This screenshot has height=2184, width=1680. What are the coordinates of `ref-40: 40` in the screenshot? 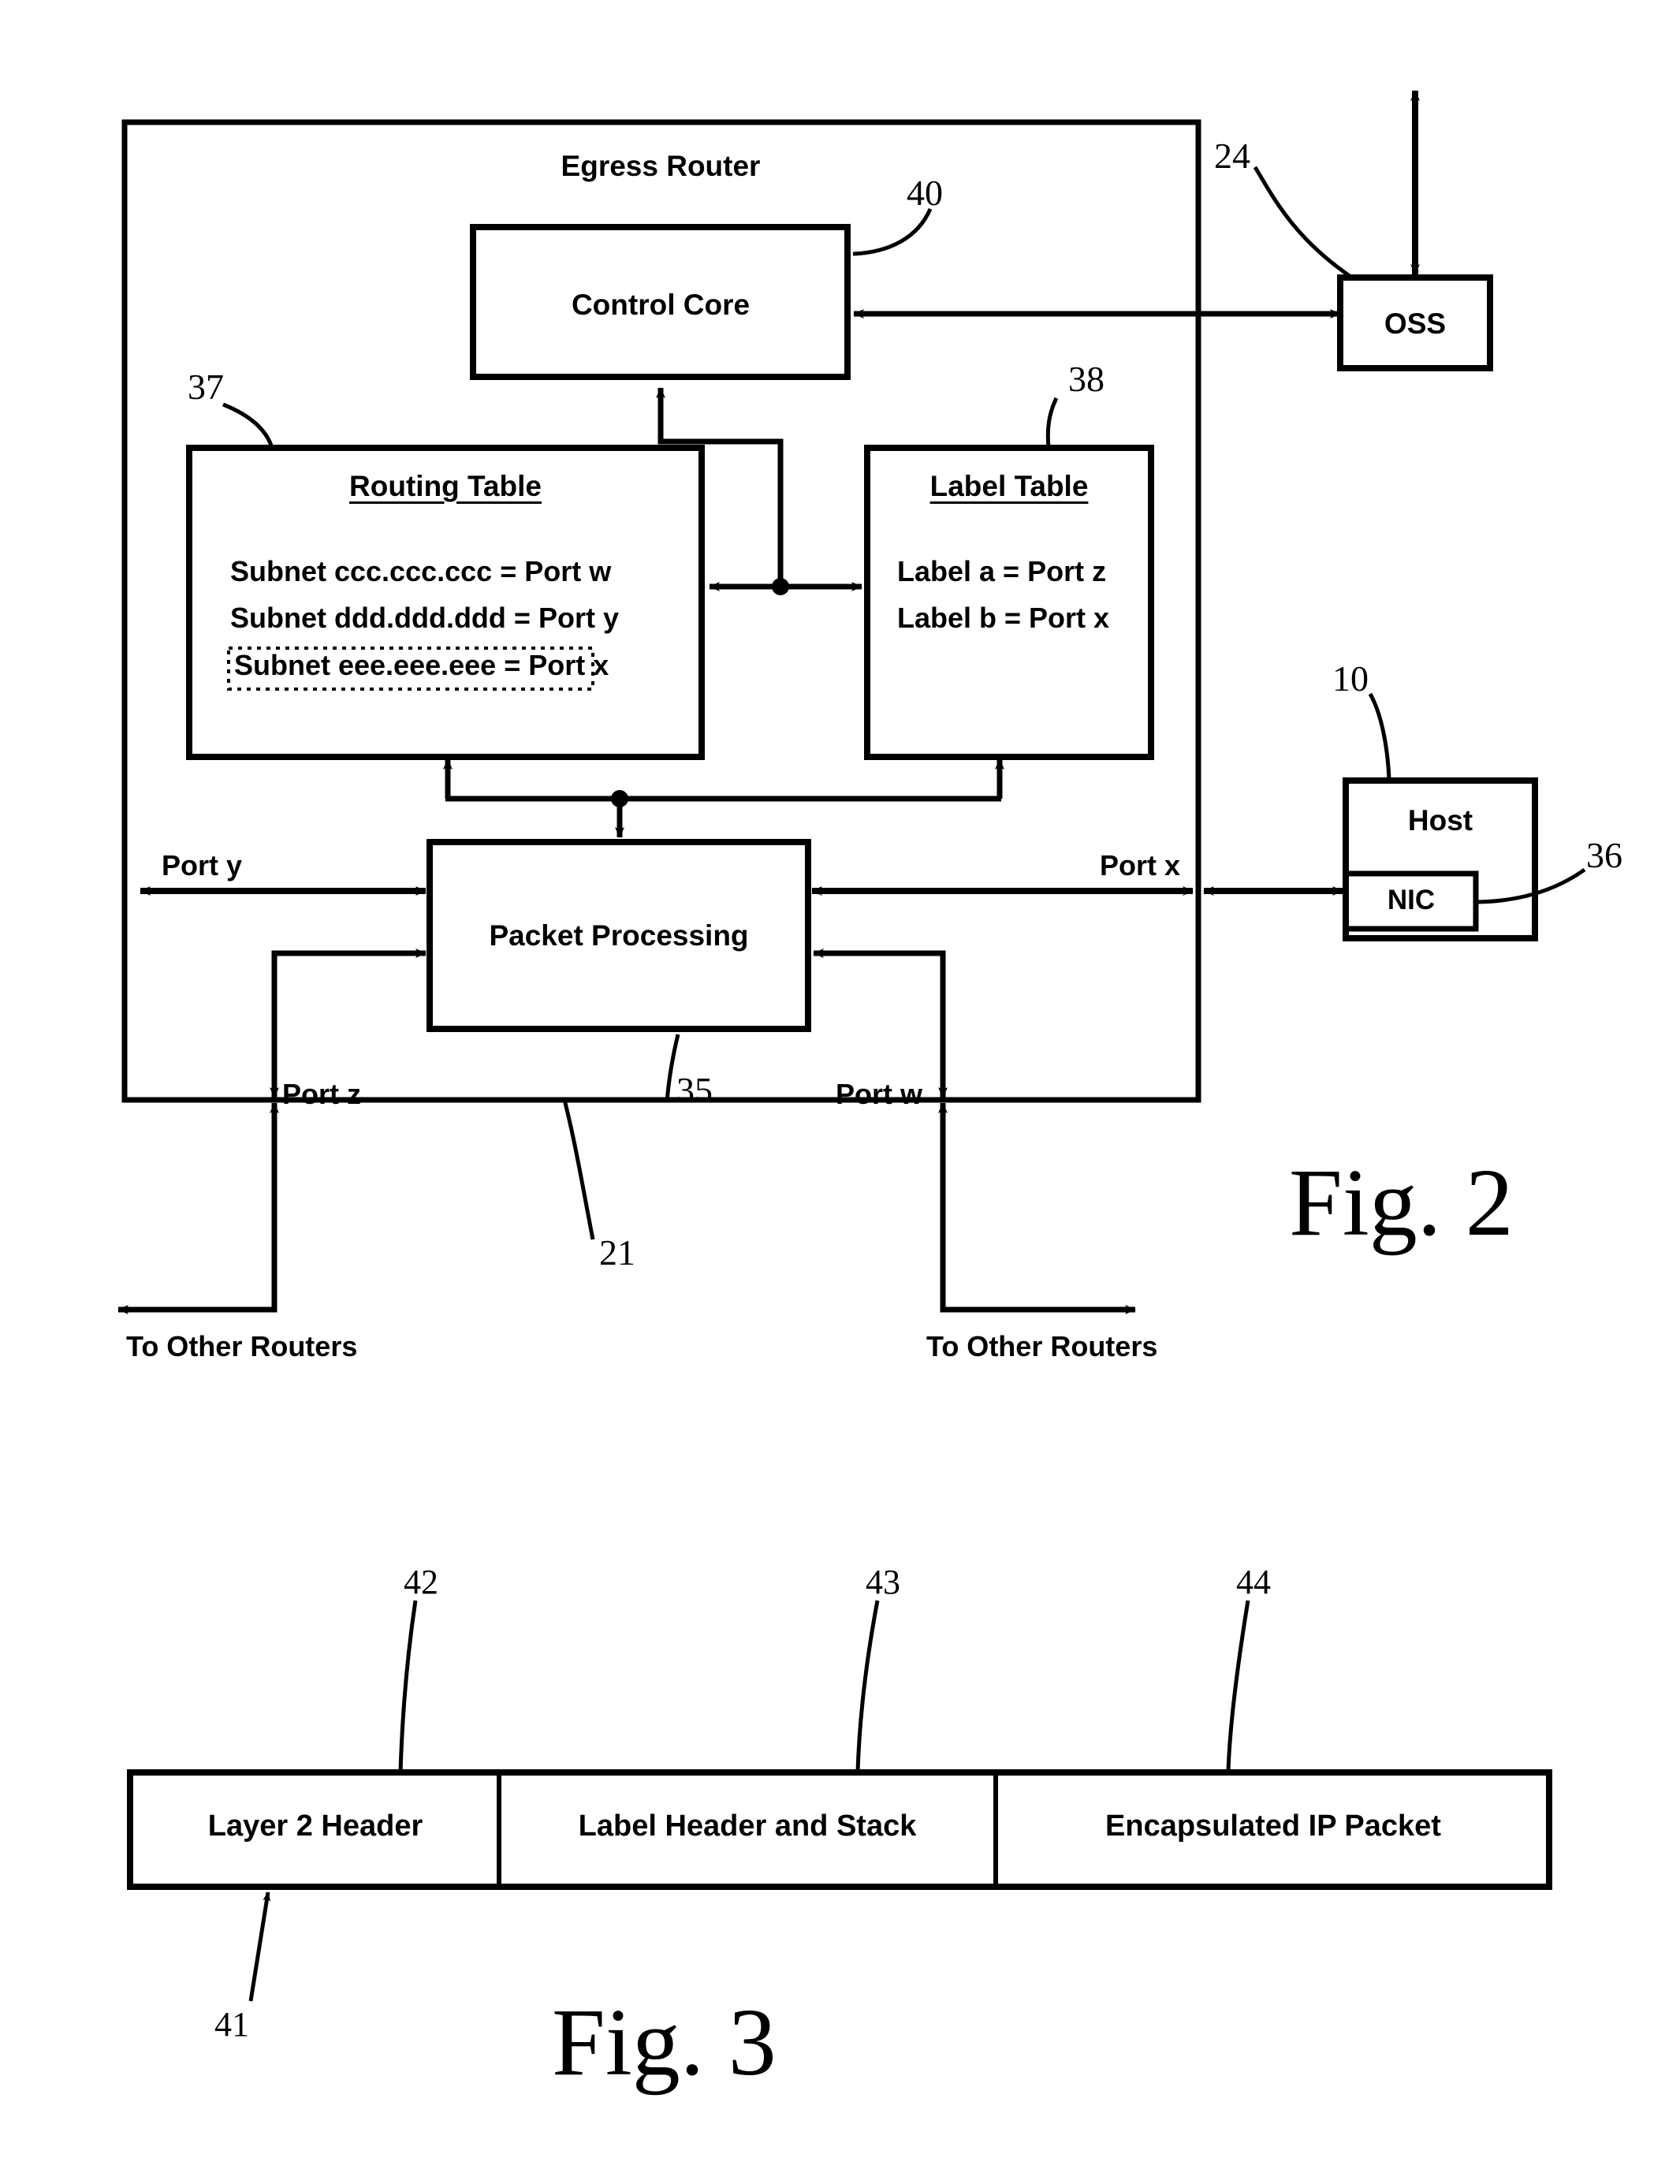 It's located at (925, 193).